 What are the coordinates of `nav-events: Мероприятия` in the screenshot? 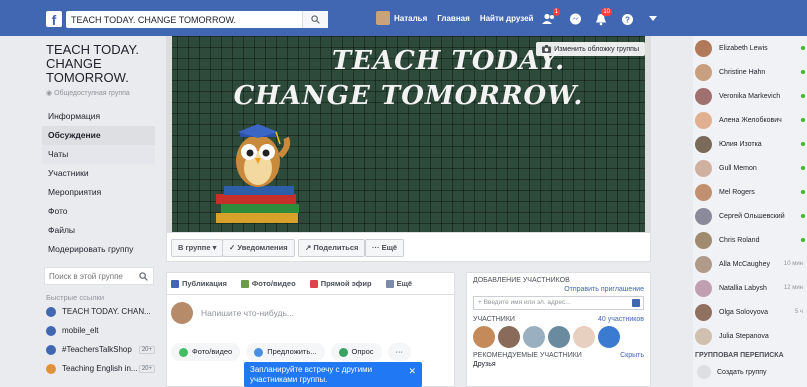 It's located at (98, 192).